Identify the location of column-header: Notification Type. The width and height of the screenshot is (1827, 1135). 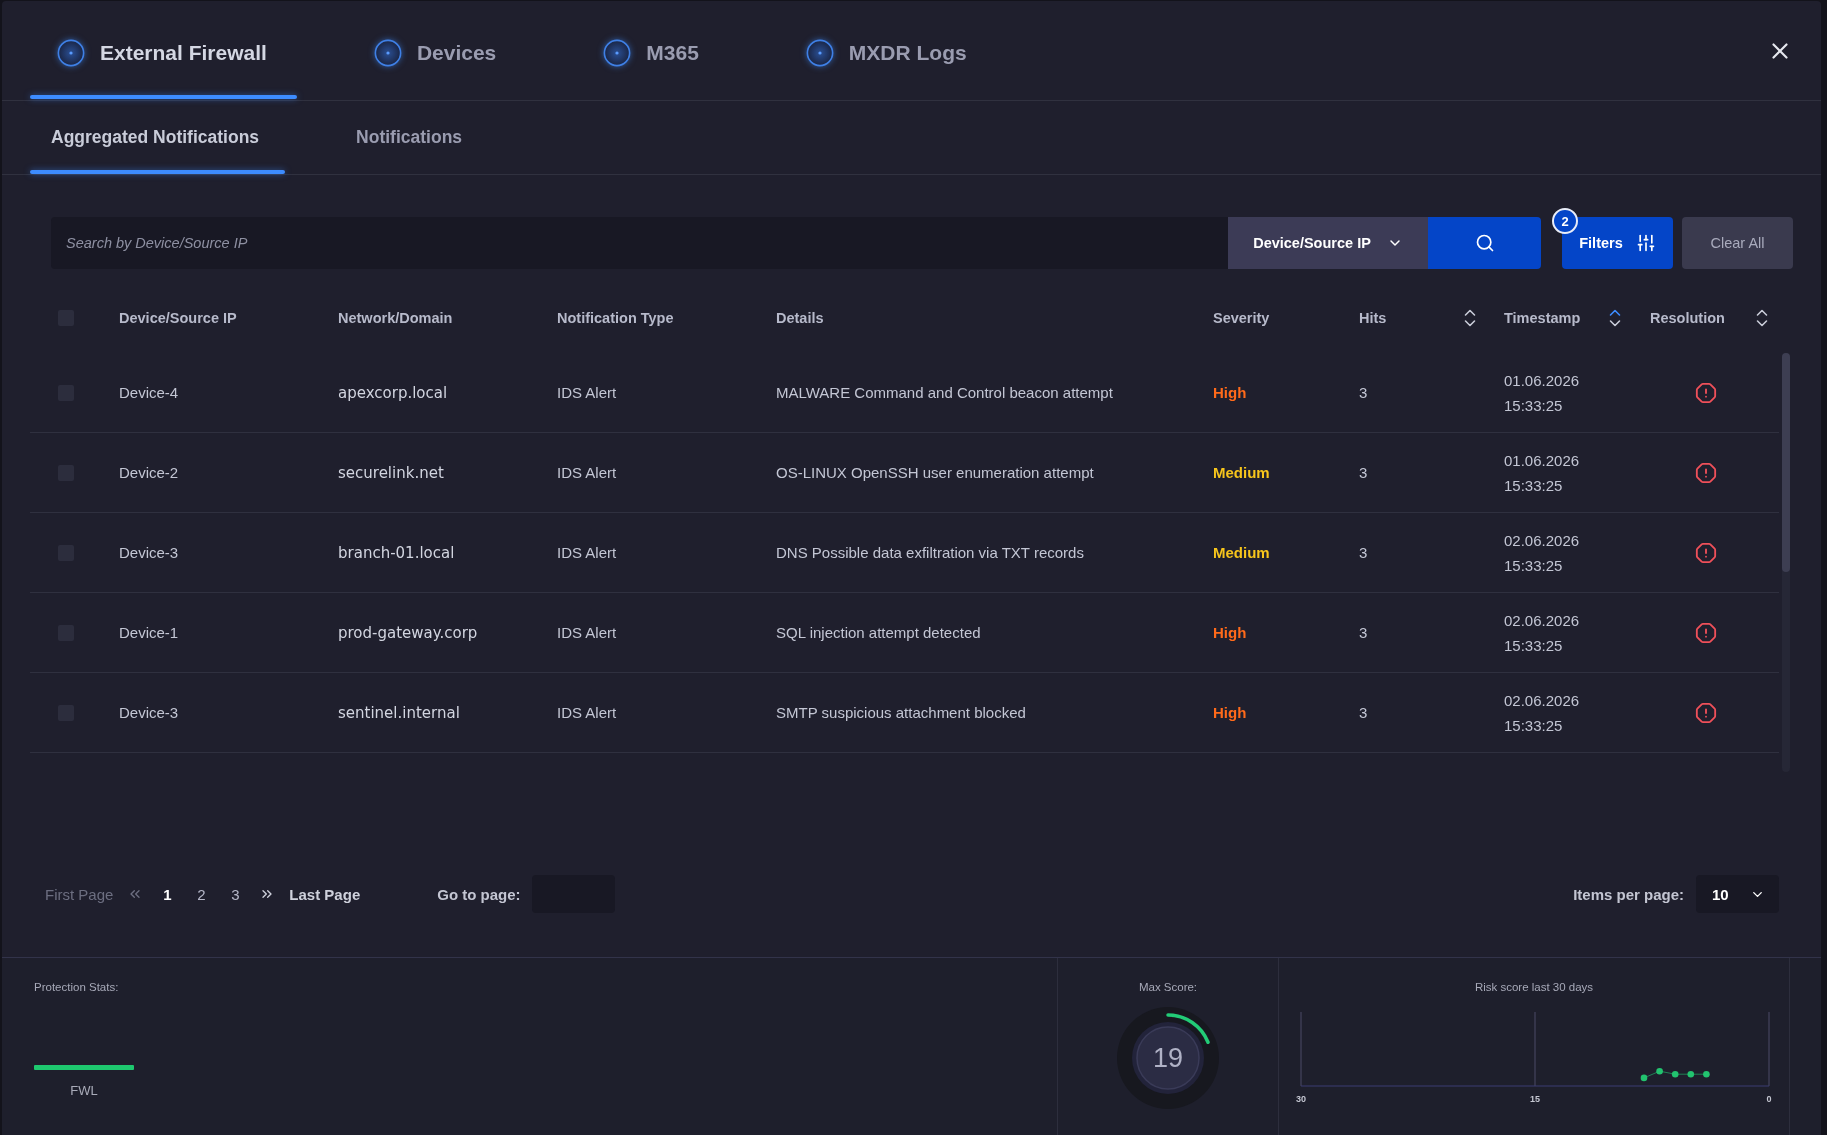
(615, 318).